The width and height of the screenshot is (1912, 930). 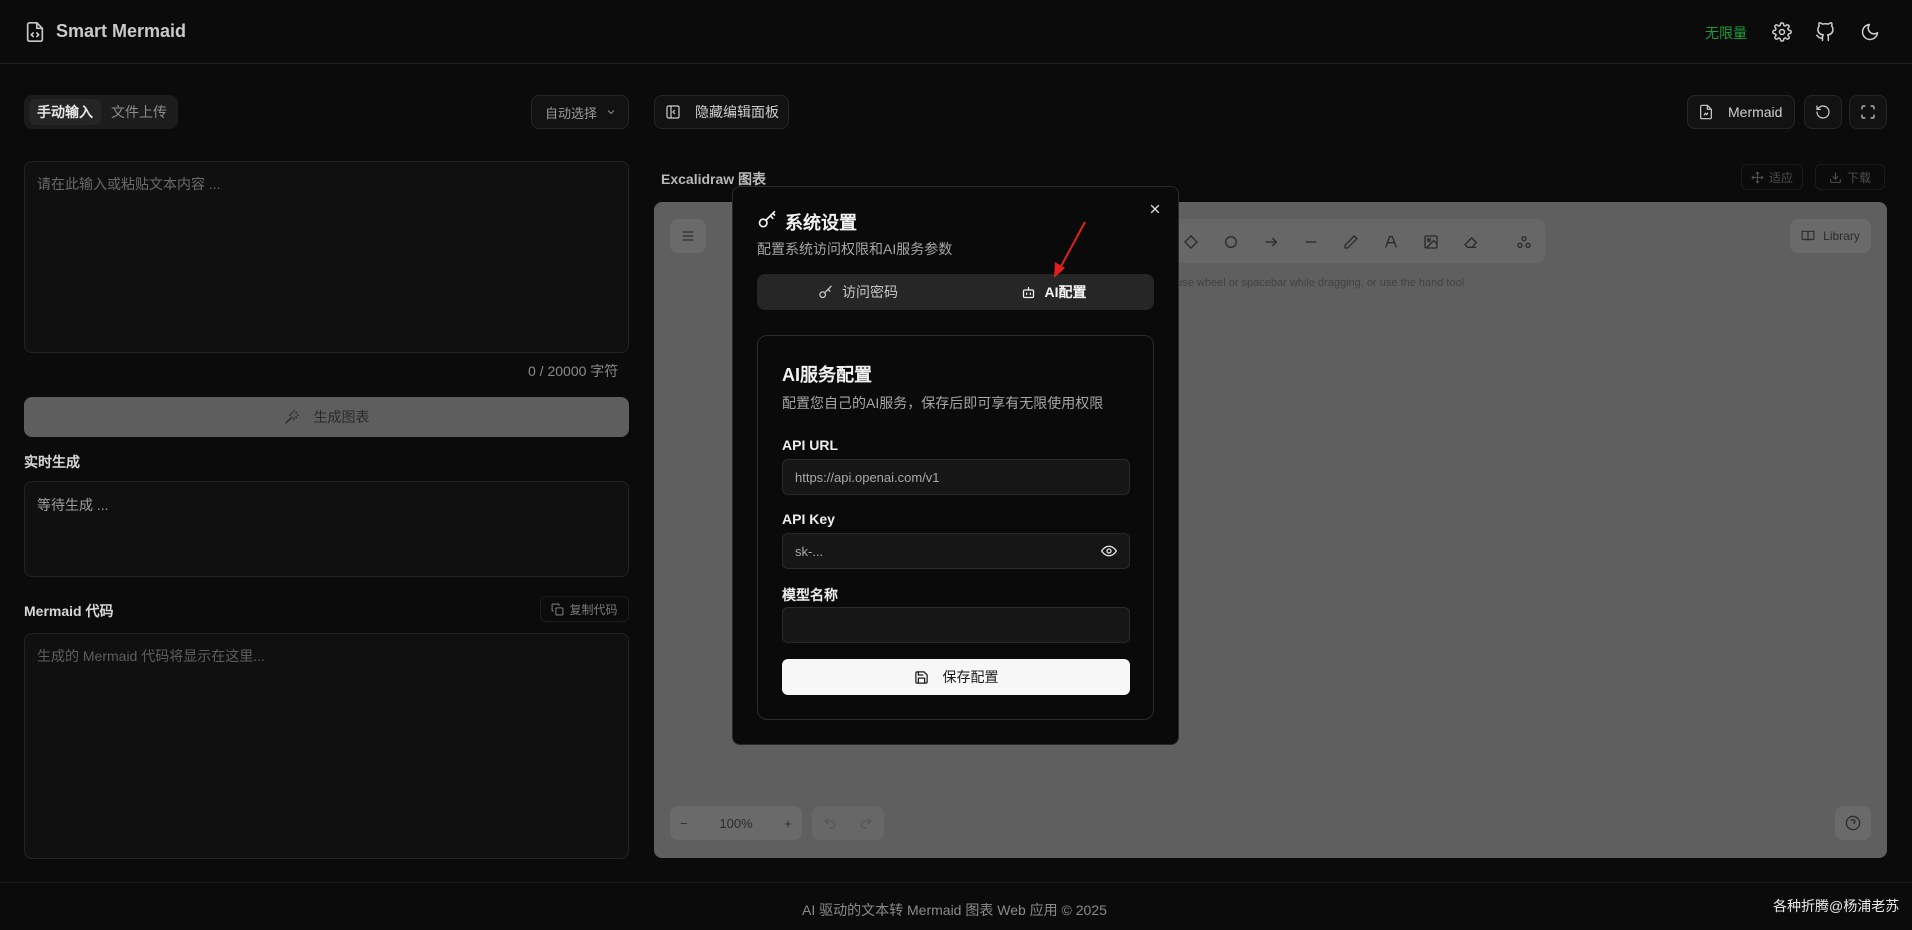 I want to click on arrow-tool-icon, so click(x=1271, y=242).